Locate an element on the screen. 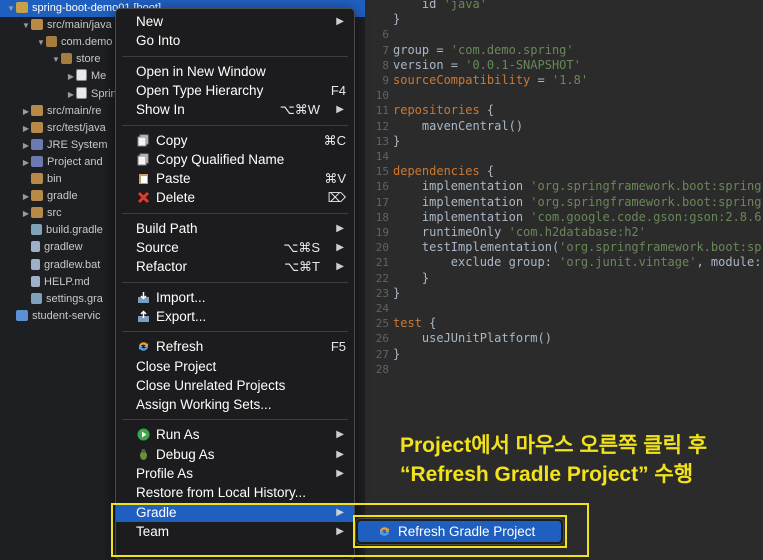 The height and width of the screenshot is (560, 763). tree-item: ▶ src is located at coordinates (31, 213).